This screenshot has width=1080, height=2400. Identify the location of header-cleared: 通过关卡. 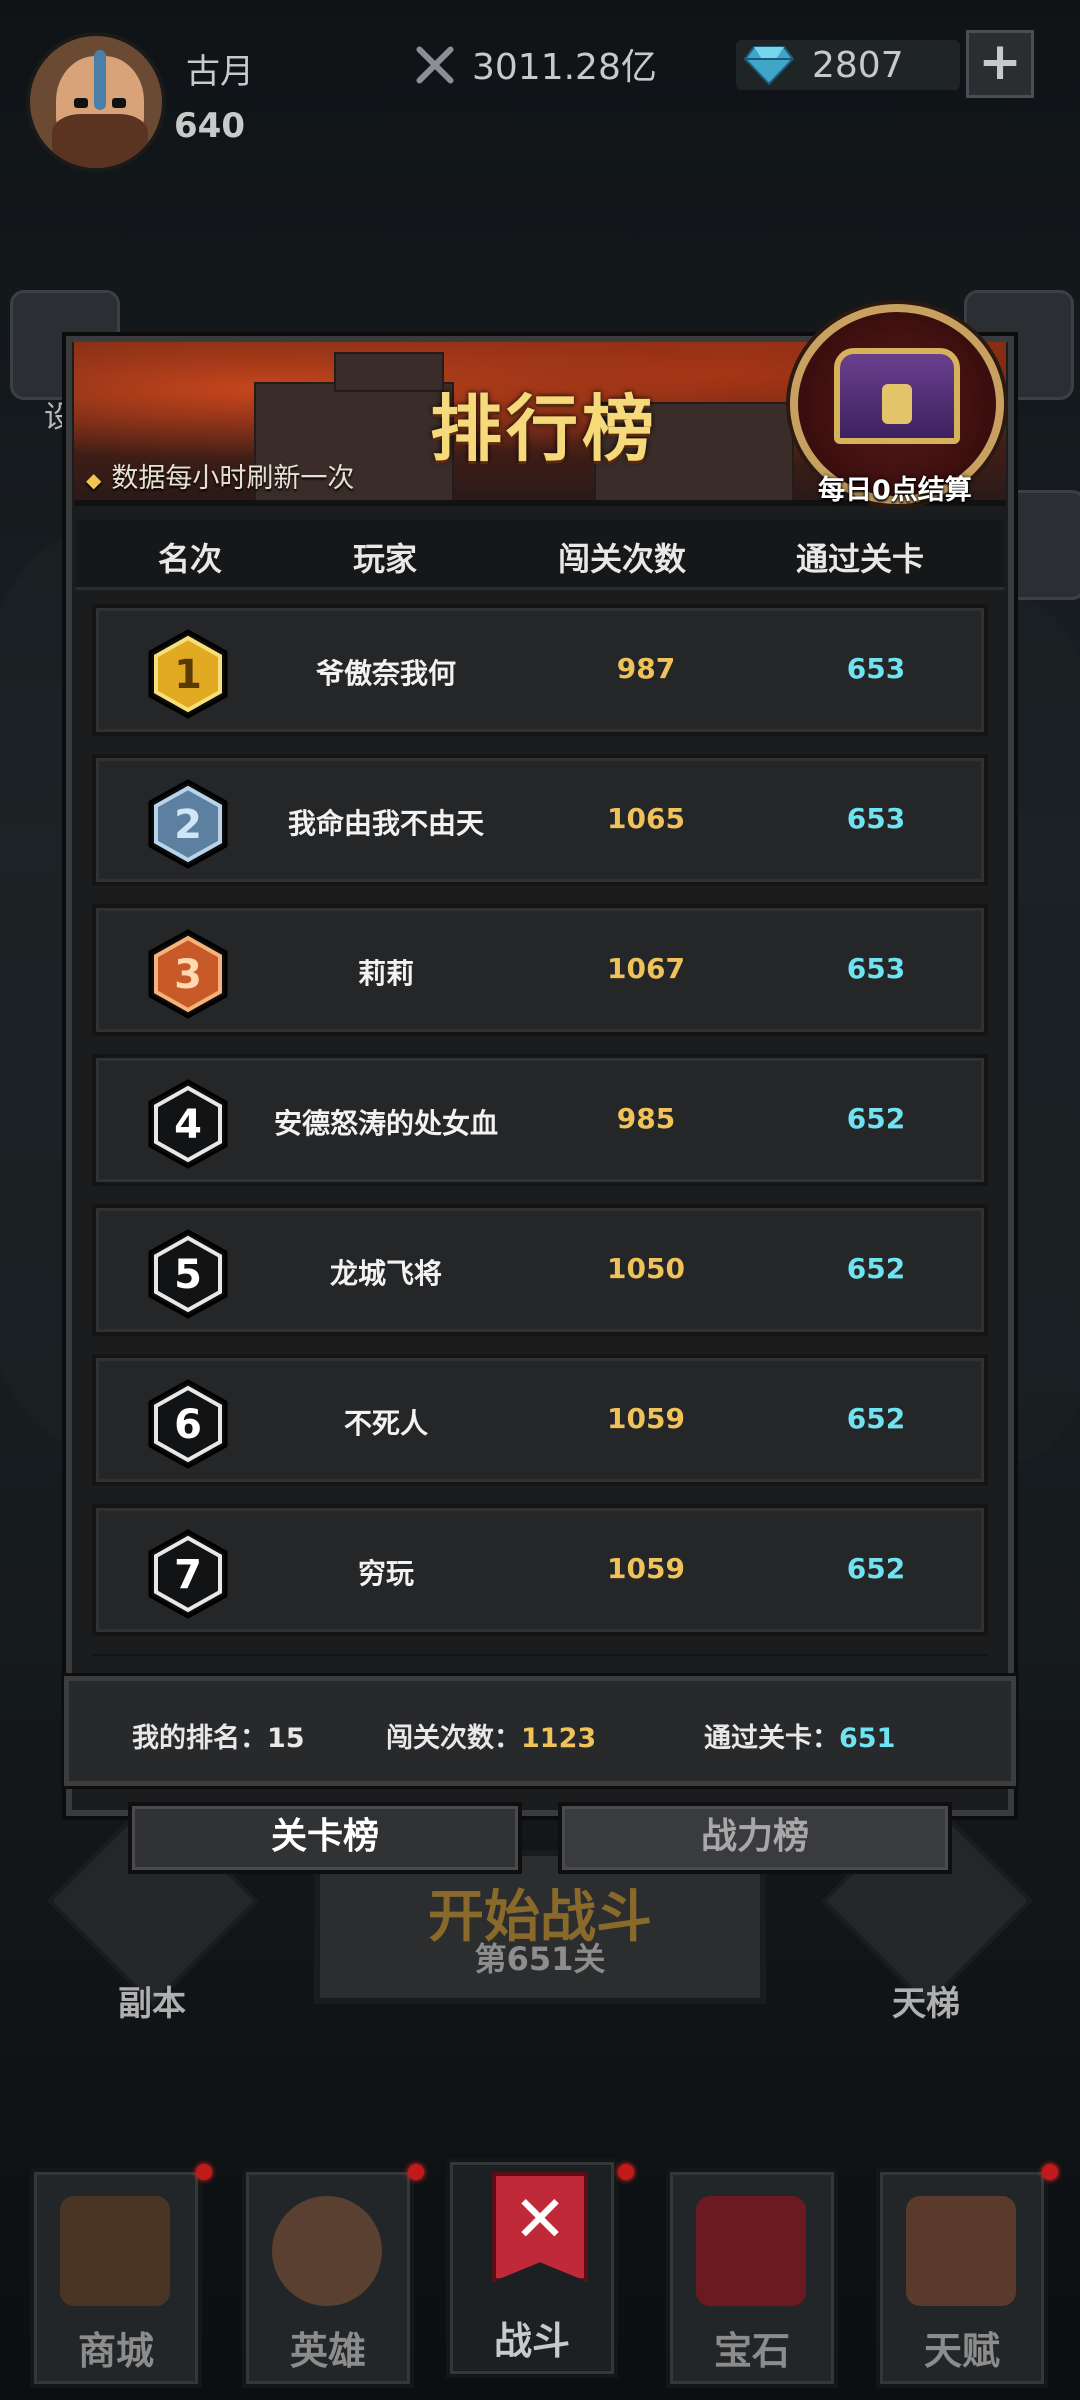
(859, 559).